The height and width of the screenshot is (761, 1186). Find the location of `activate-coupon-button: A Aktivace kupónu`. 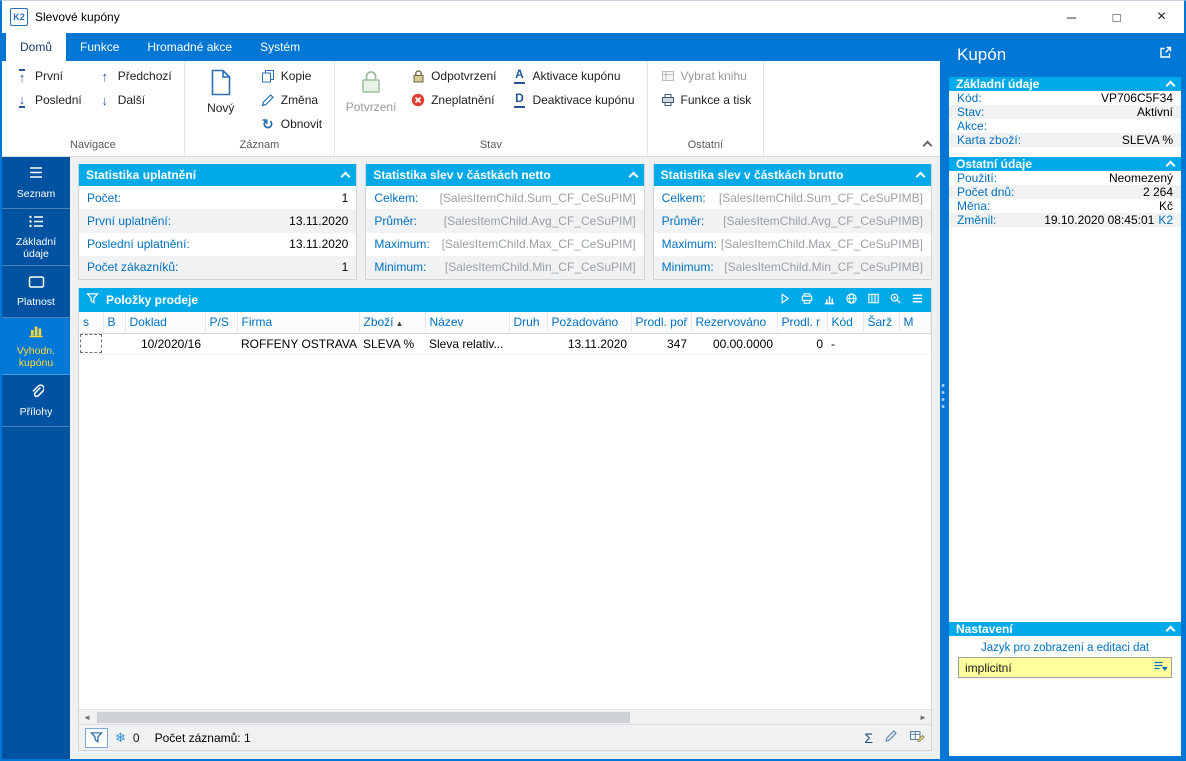

activate-coupon-button: A Aktivace kupónu is located at coordinates (572, 76).